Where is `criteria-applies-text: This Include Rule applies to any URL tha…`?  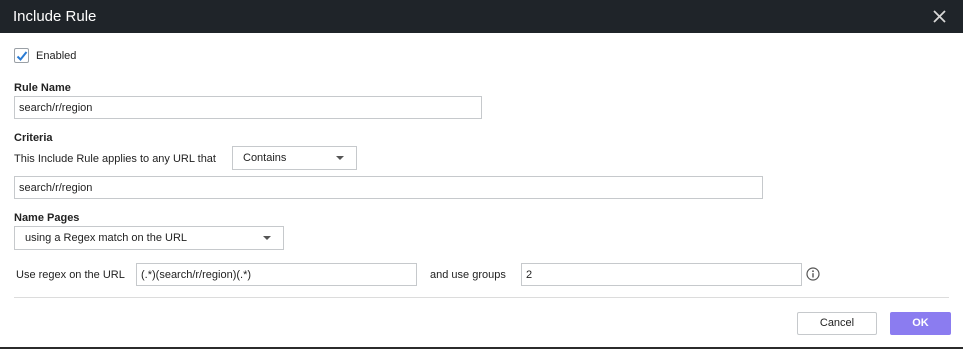 criteria-applies-text: This Include Rule applies to any URL tha… is located at coordinates (115, 159).